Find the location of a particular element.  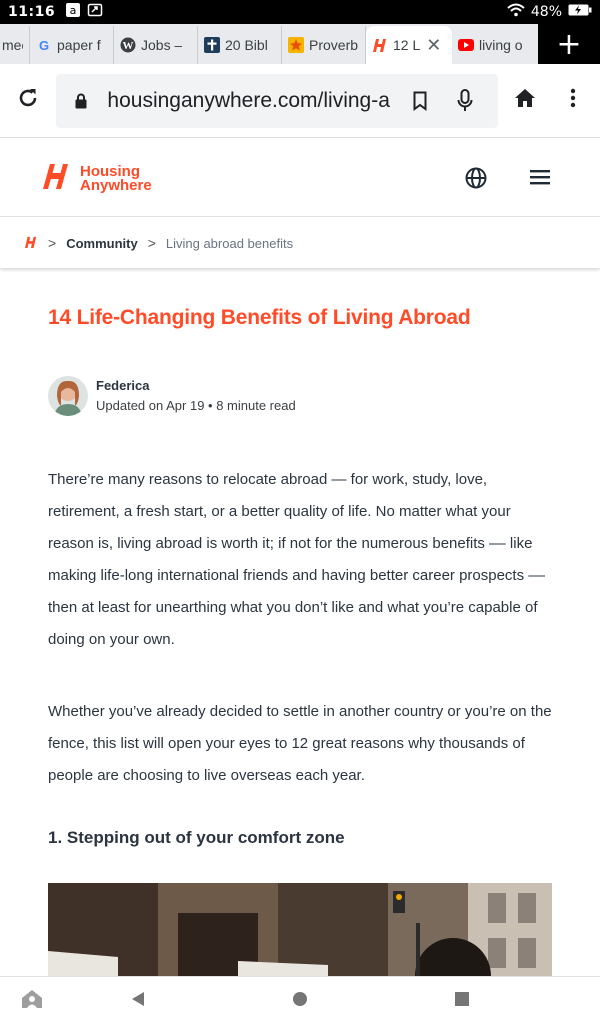

tab-strip: mec G paper f W Jobs – 20 Bibl Proverb is located at coordinates (300, 44).